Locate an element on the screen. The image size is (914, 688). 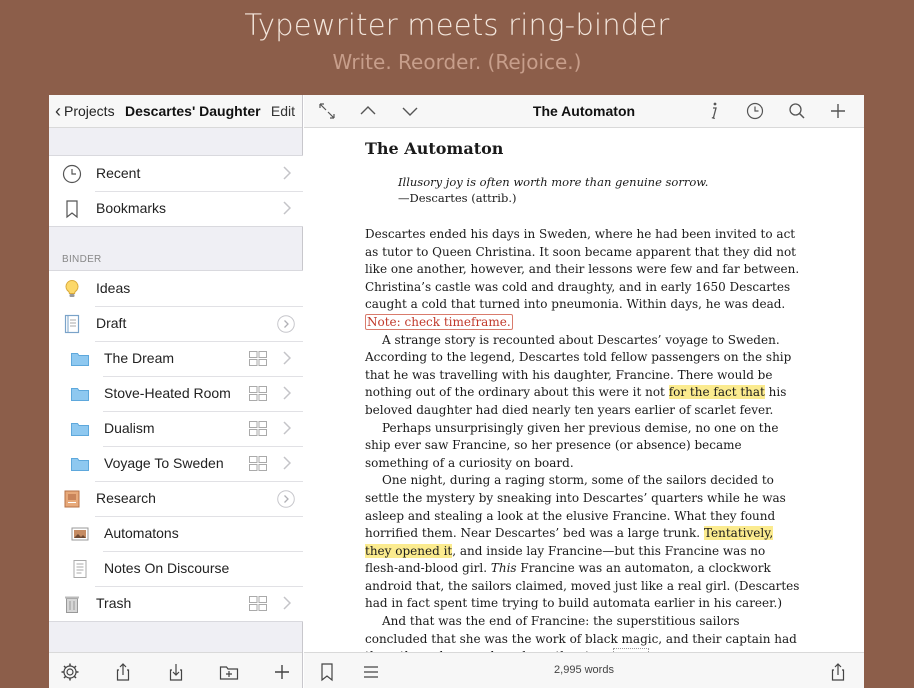
sidebar-item-label: Bookmarks is located at coordinates (131, 208).